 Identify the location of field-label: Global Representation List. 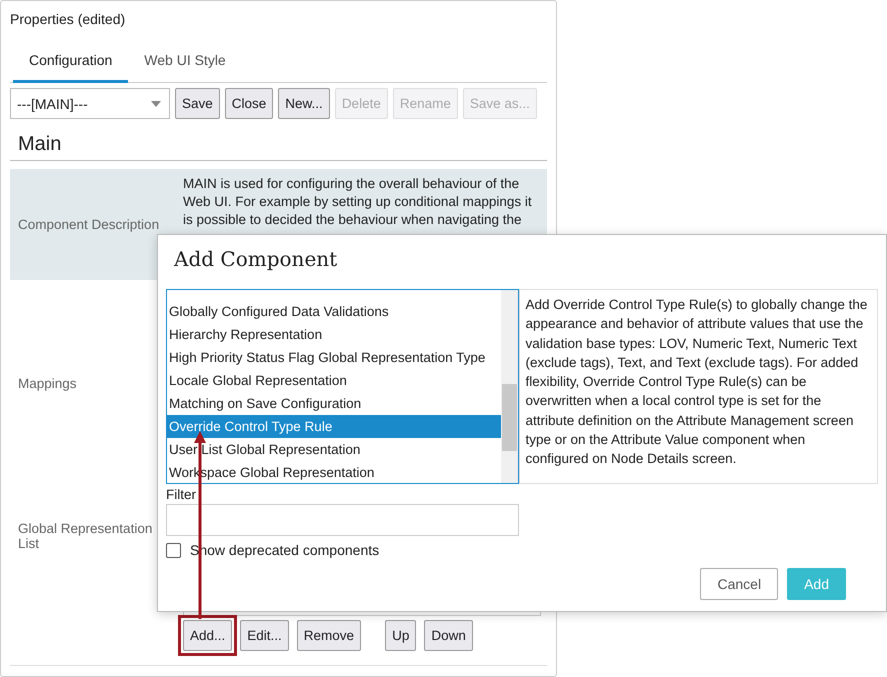
(85, 536).